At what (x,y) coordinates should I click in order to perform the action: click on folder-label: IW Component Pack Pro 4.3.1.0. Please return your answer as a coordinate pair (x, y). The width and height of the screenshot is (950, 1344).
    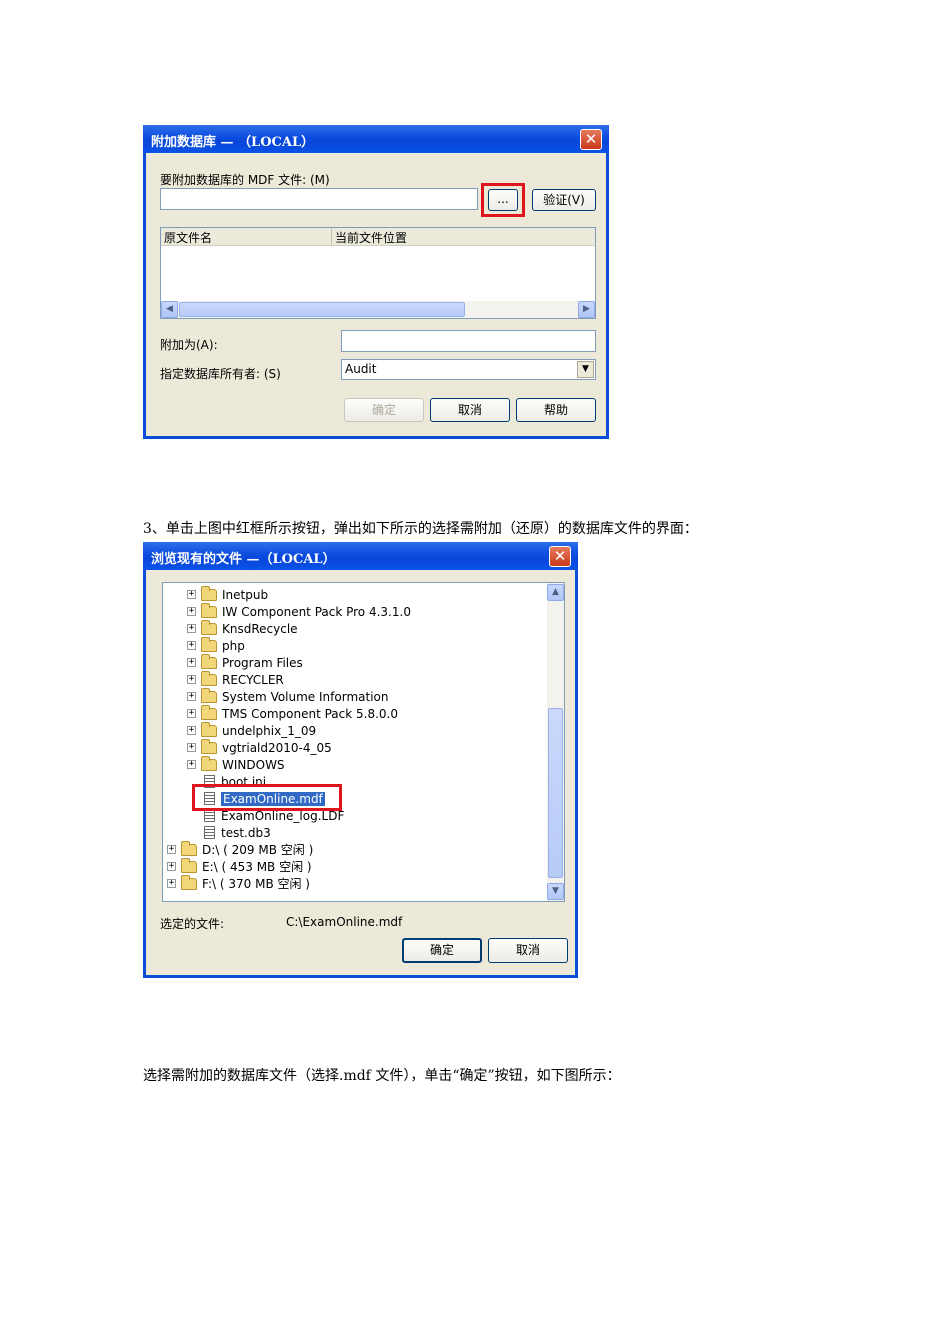
    Looking at the image, I should click on (316, 611).